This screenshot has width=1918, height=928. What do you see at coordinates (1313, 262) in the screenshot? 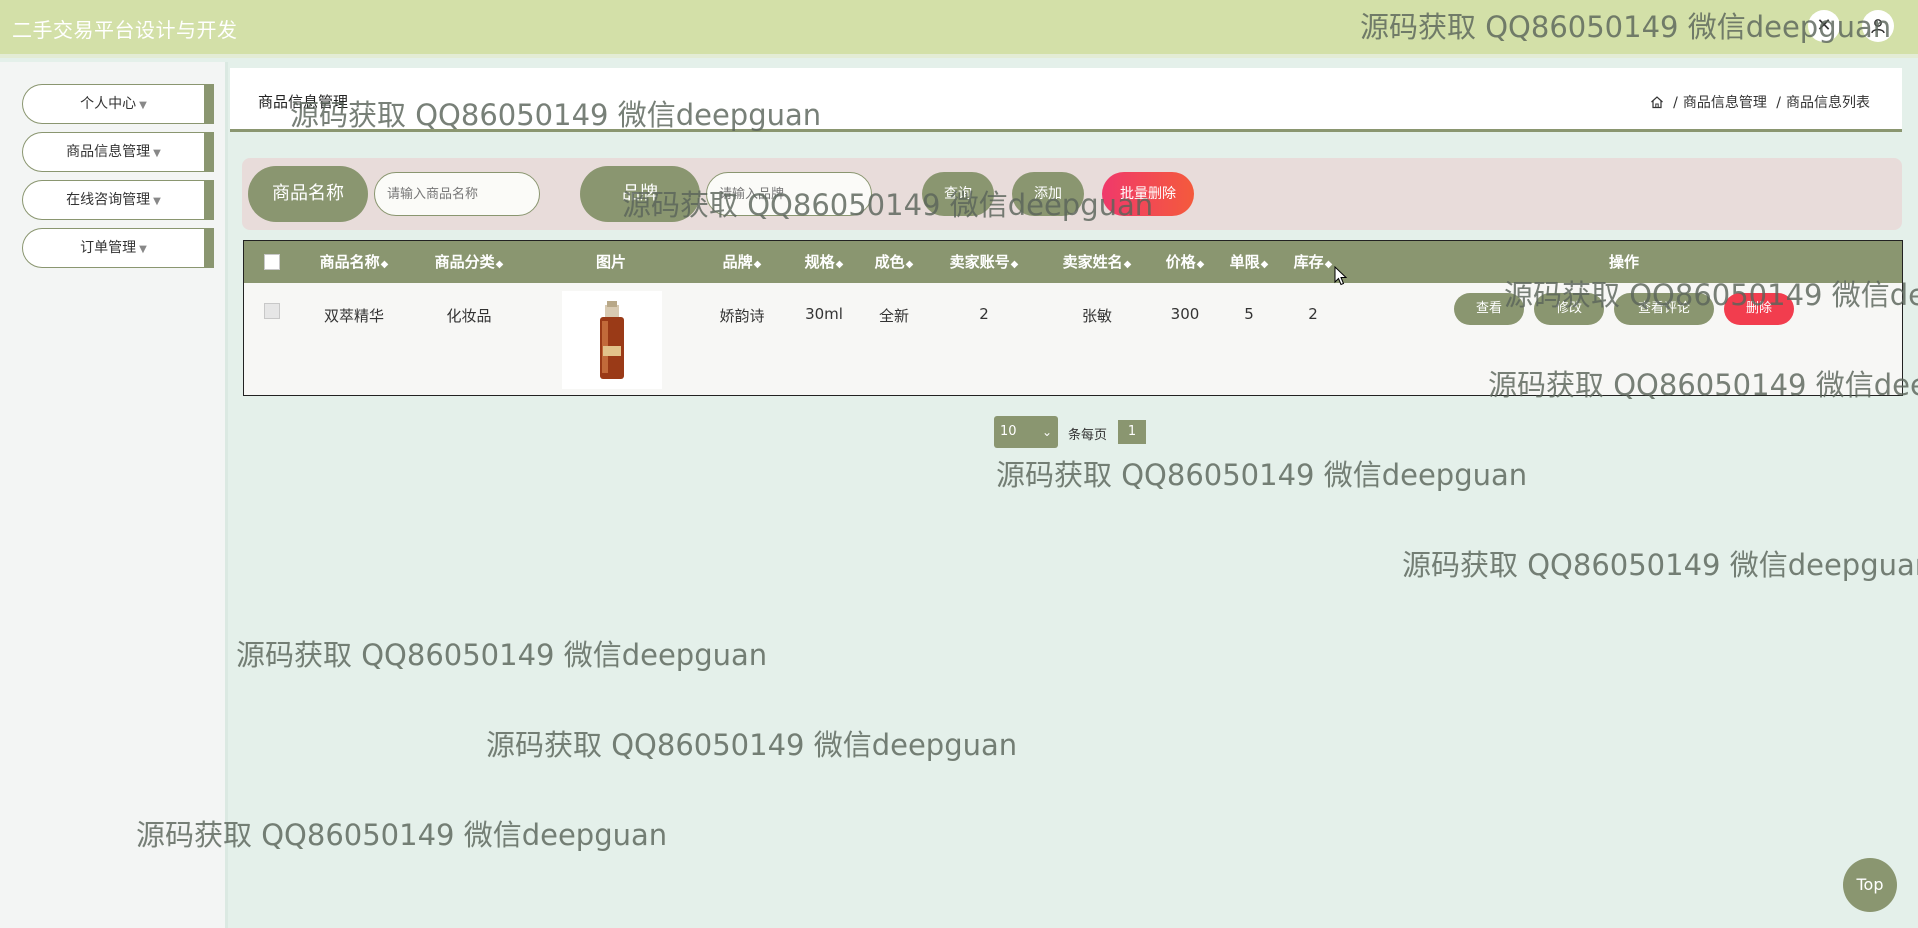
I see `column-header-stock: 库存◆` at bounding box center [1313, 262].